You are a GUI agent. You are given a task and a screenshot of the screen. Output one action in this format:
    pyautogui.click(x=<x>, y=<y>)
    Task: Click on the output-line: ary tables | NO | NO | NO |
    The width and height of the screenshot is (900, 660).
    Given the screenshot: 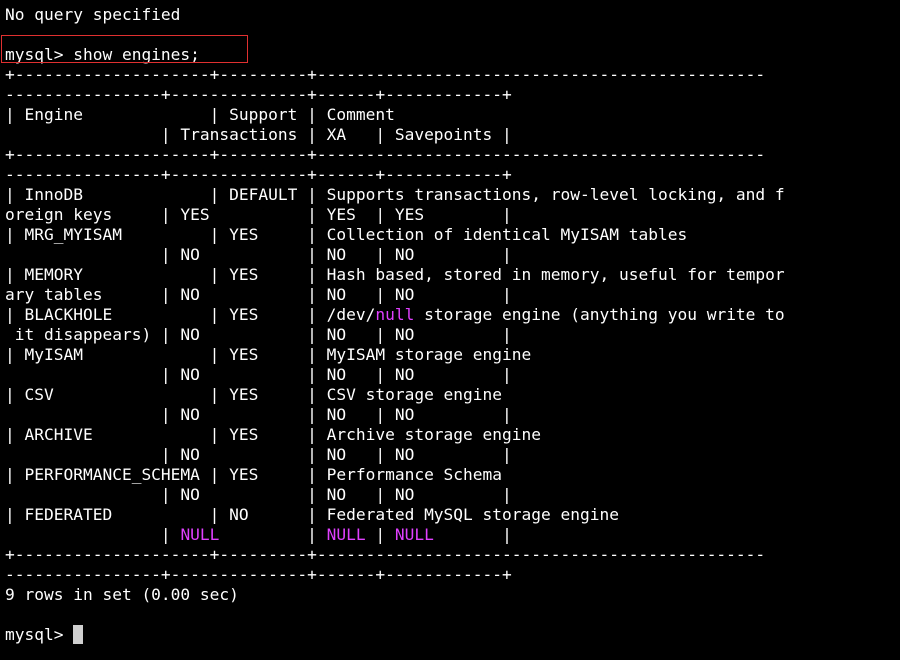 What is the action you would take?
    pyautogui.click(x=452, y=295)
    